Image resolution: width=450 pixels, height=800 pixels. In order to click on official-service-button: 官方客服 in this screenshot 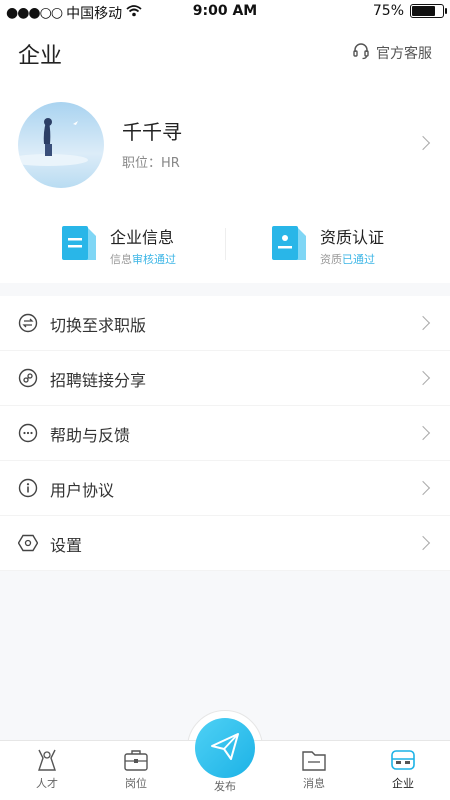, I will do `click(392, 53)`.